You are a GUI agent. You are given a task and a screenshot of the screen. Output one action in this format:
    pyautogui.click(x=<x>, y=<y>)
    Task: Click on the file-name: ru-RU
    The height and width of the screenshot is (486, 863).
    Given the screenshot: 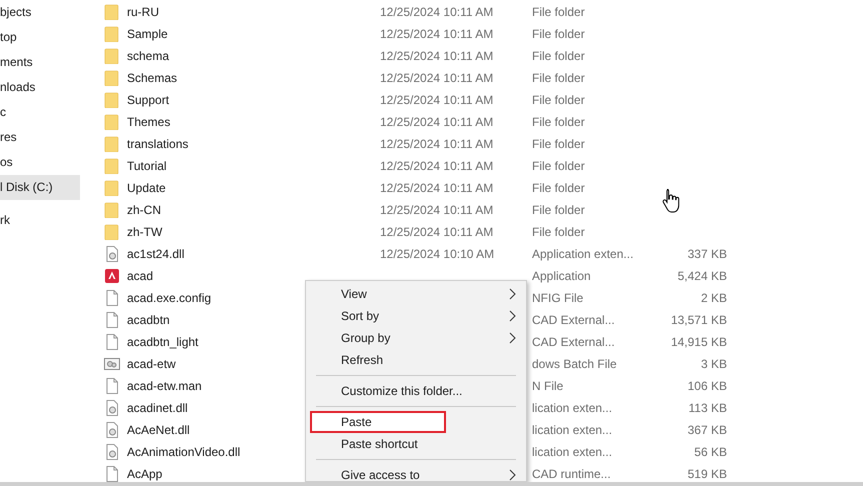 What is the action you would take?
    pyautogui.click(x=143, y=12)
    